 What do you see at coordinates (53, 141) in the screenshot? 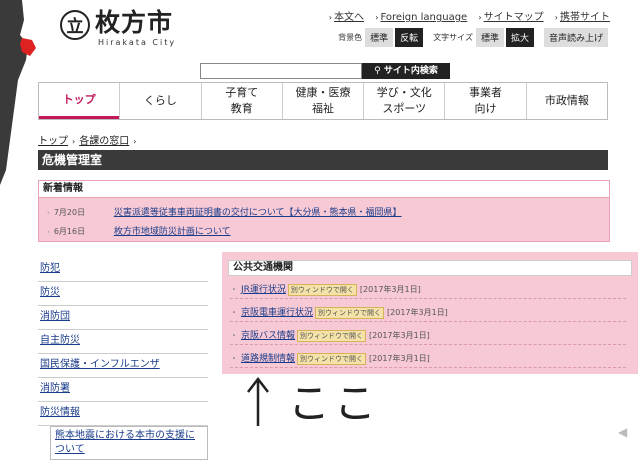
I see `breadcrumb-top: トップ` at bounding box center [53, 141].